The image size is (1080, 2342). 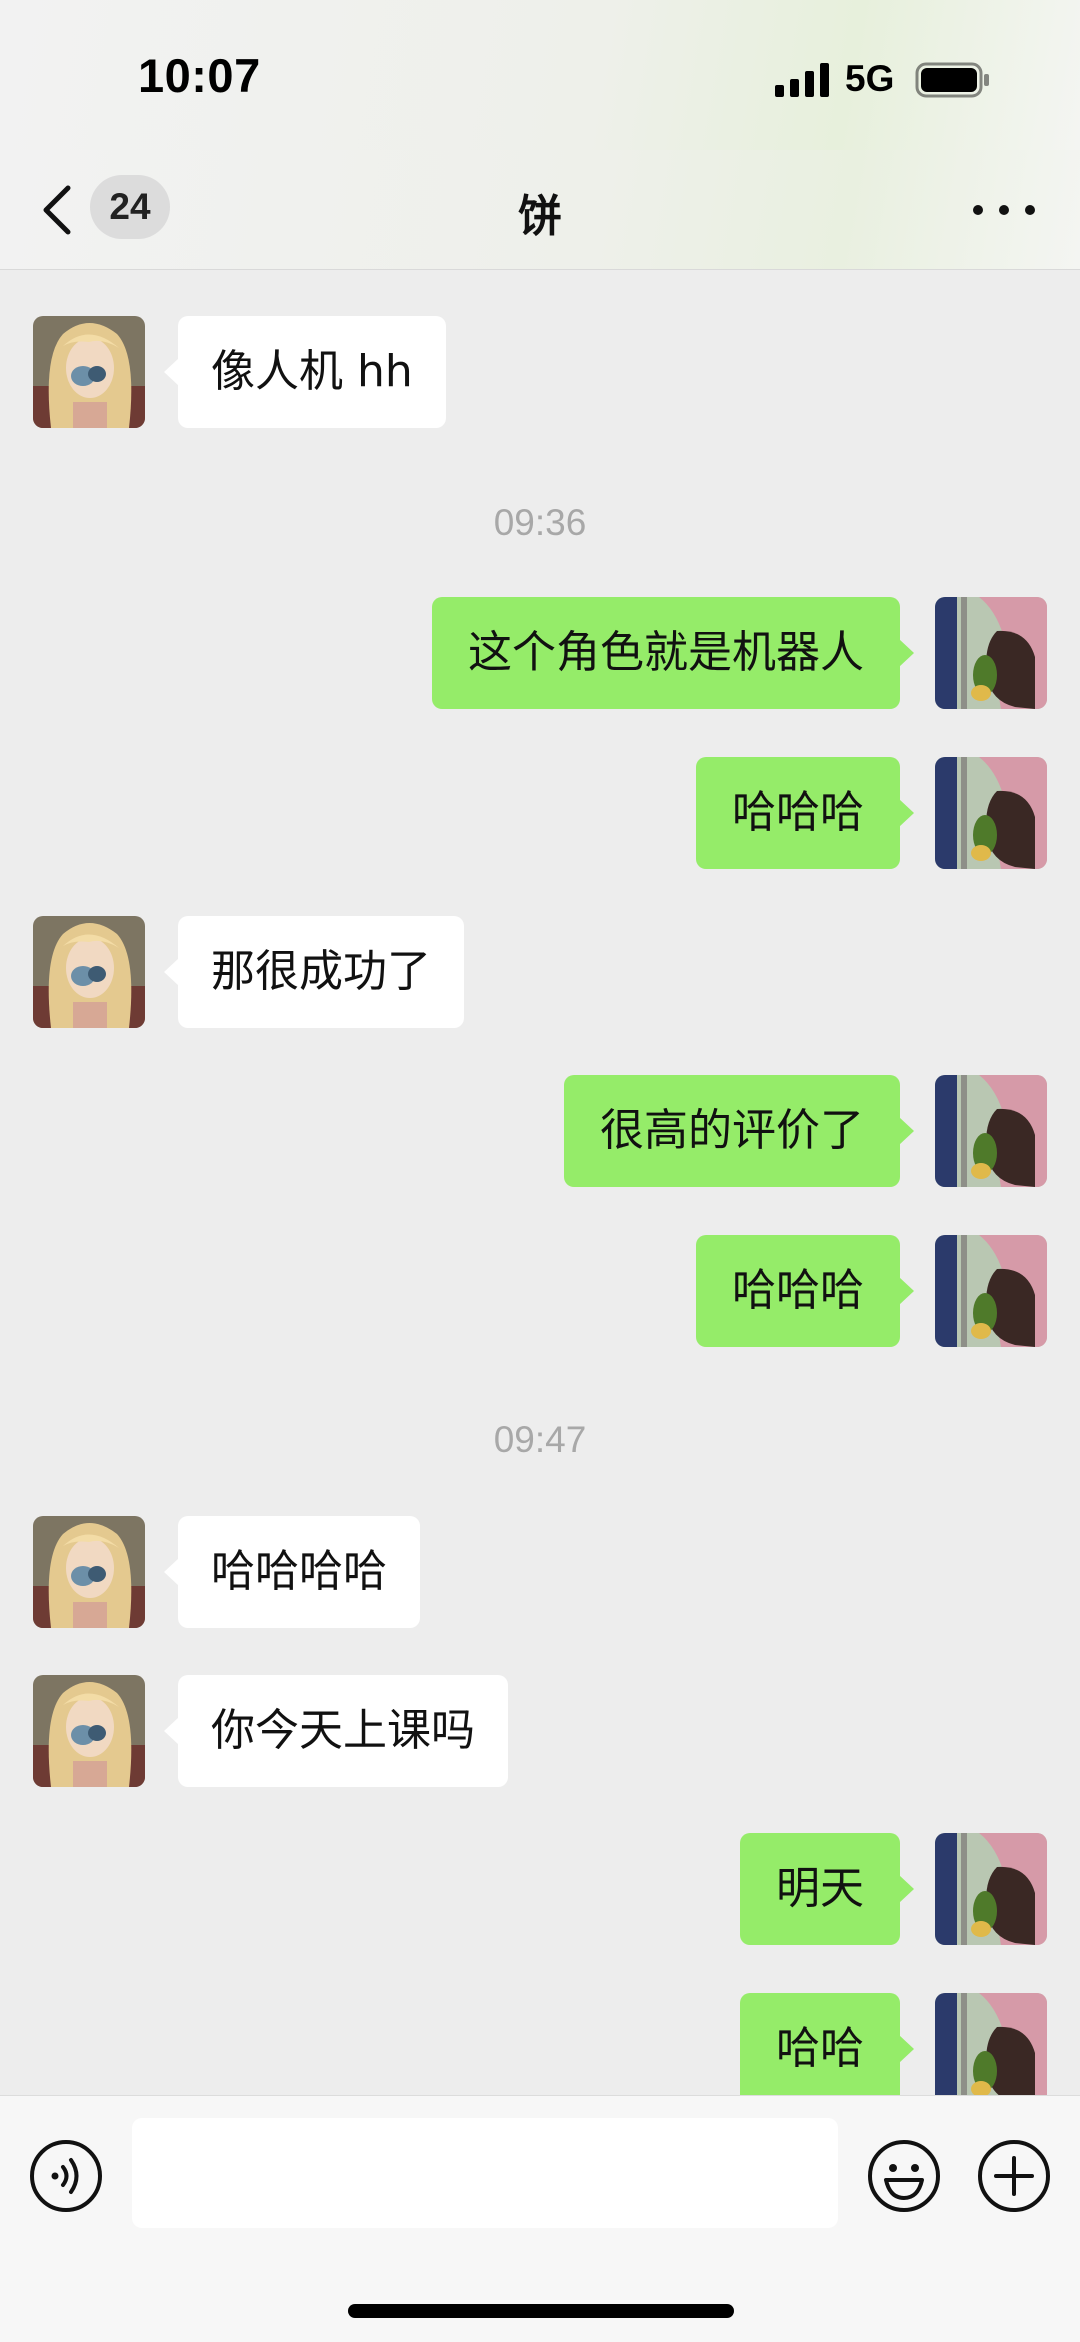 What do you see at coordinates (541, 2311) in the screenshot?
I see `home-indicator` at bounding box center [541, 2311].